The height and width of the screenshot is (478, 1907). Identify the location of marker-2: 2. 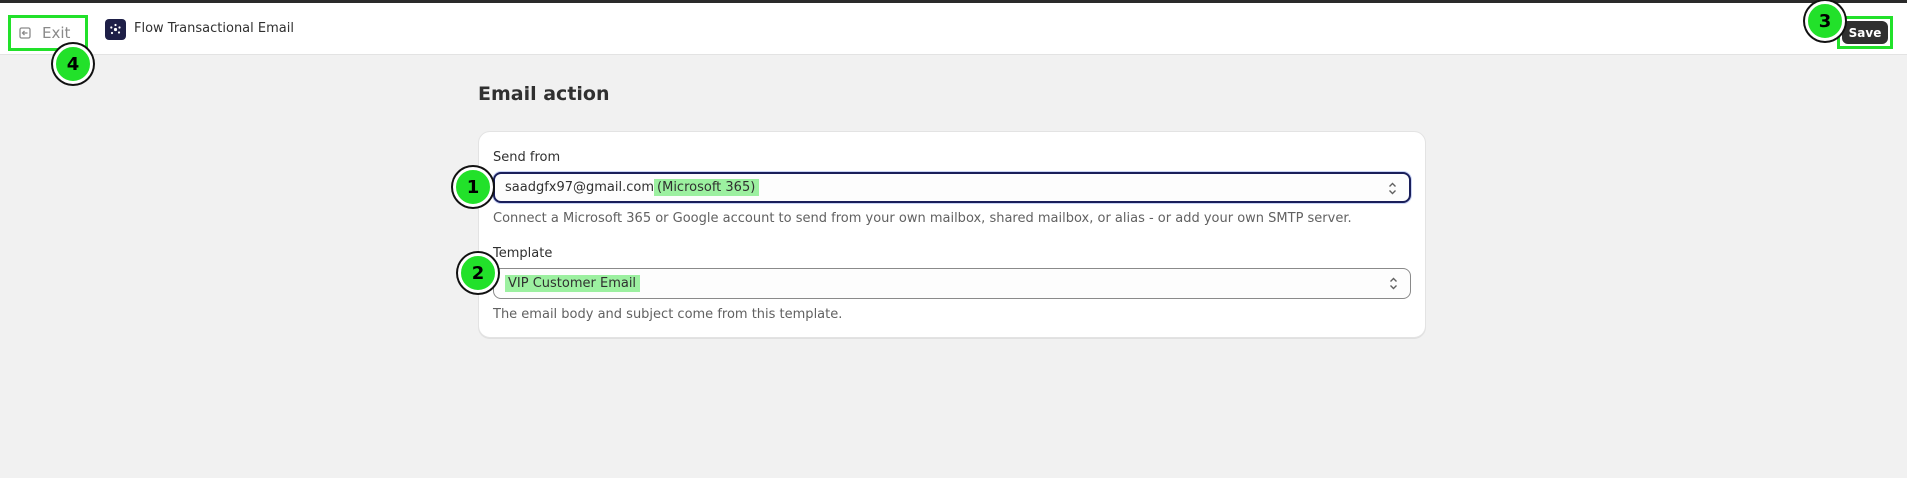
(478, 273).